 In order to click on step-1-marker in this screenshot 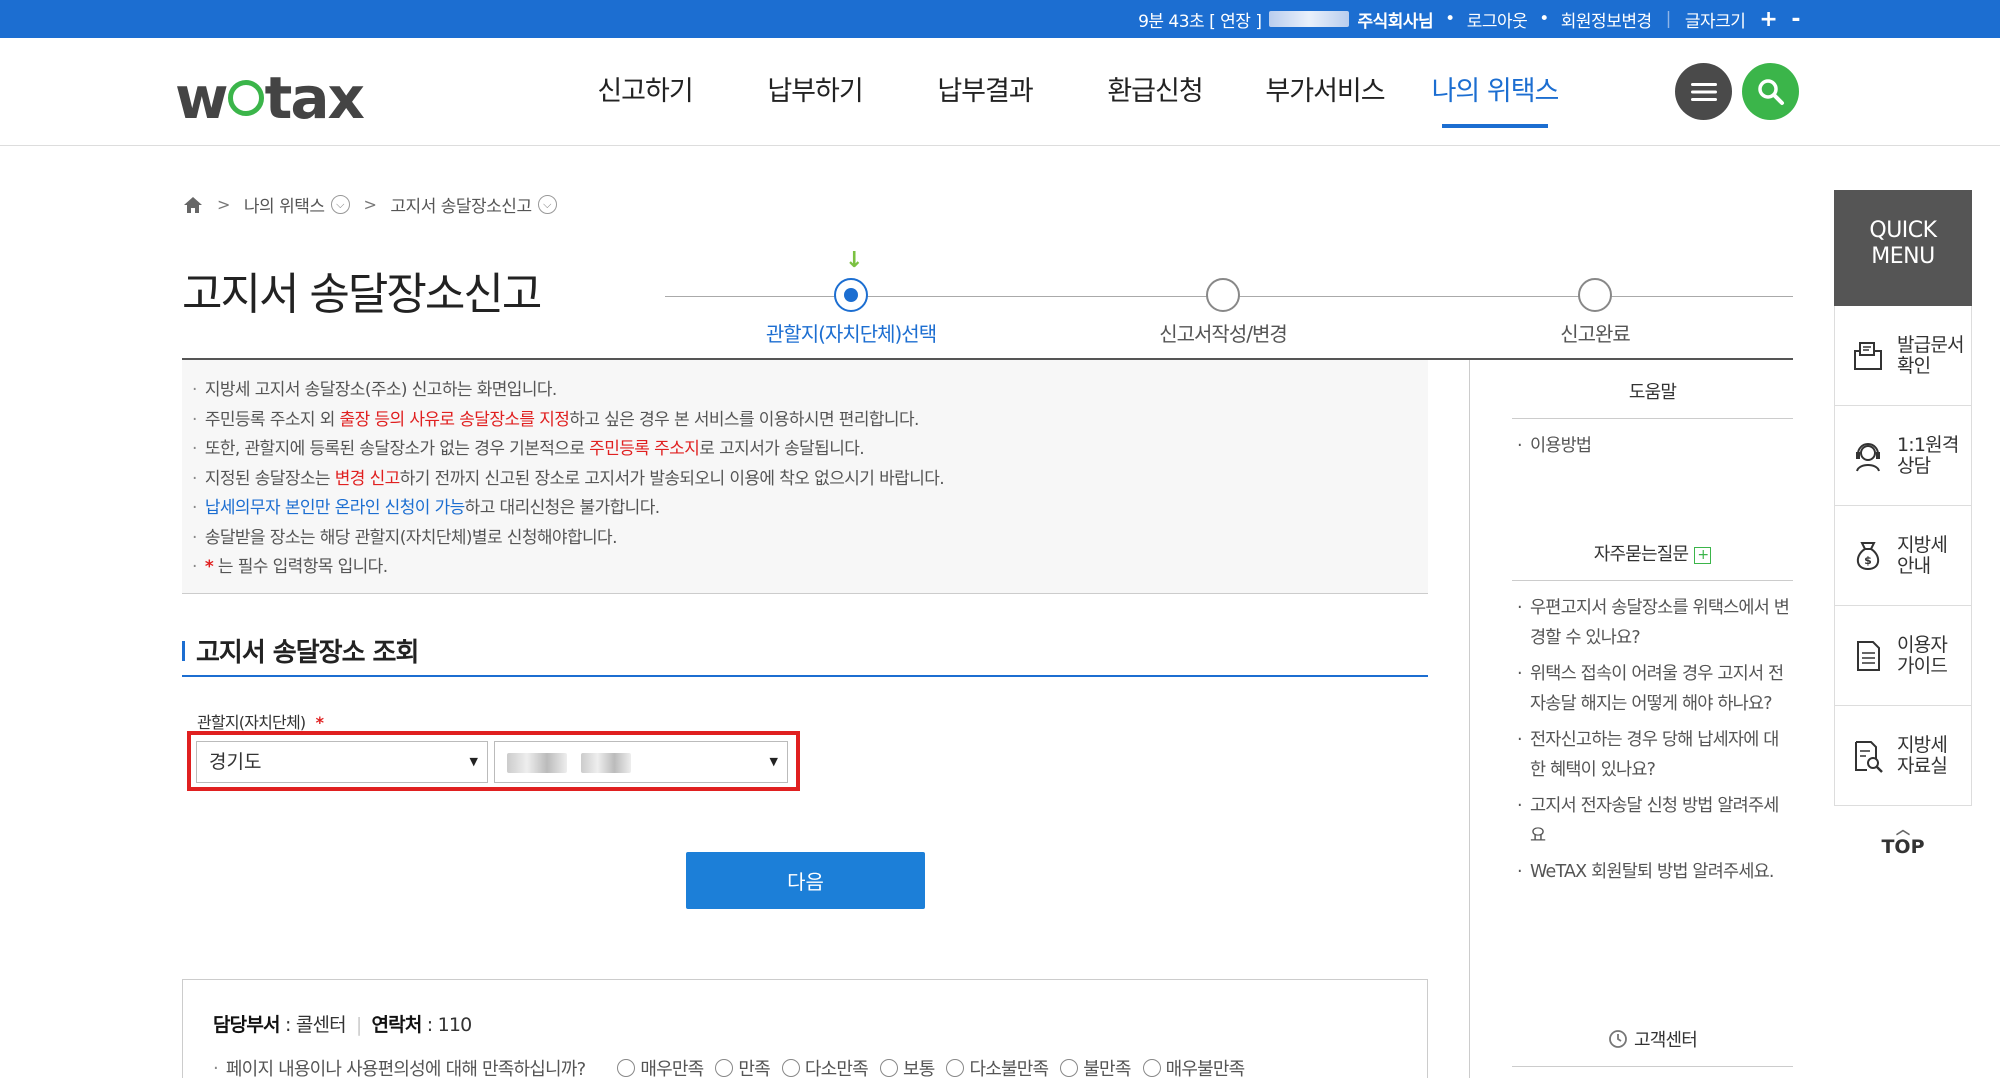, I will do `click(851, 295)`.